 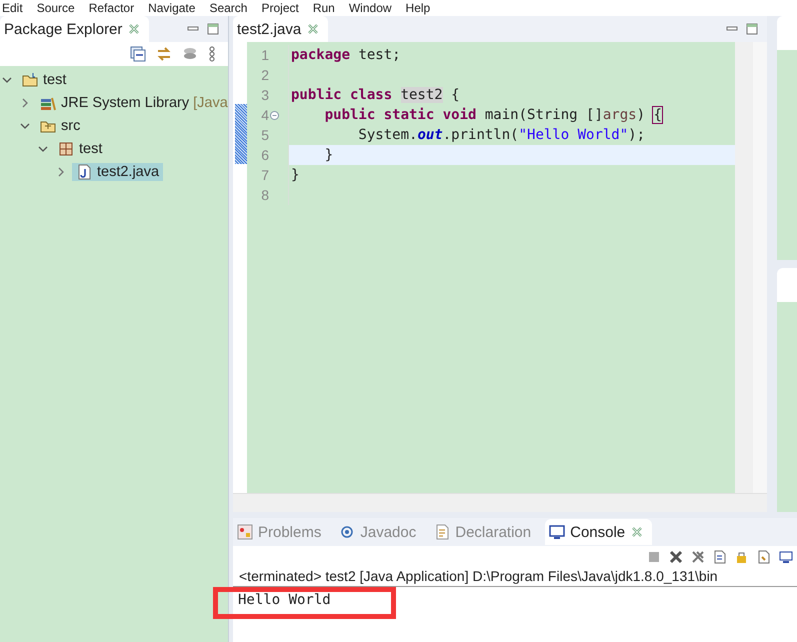 I want to click on code-line: public class test2 {, so click(x=375, y=95).